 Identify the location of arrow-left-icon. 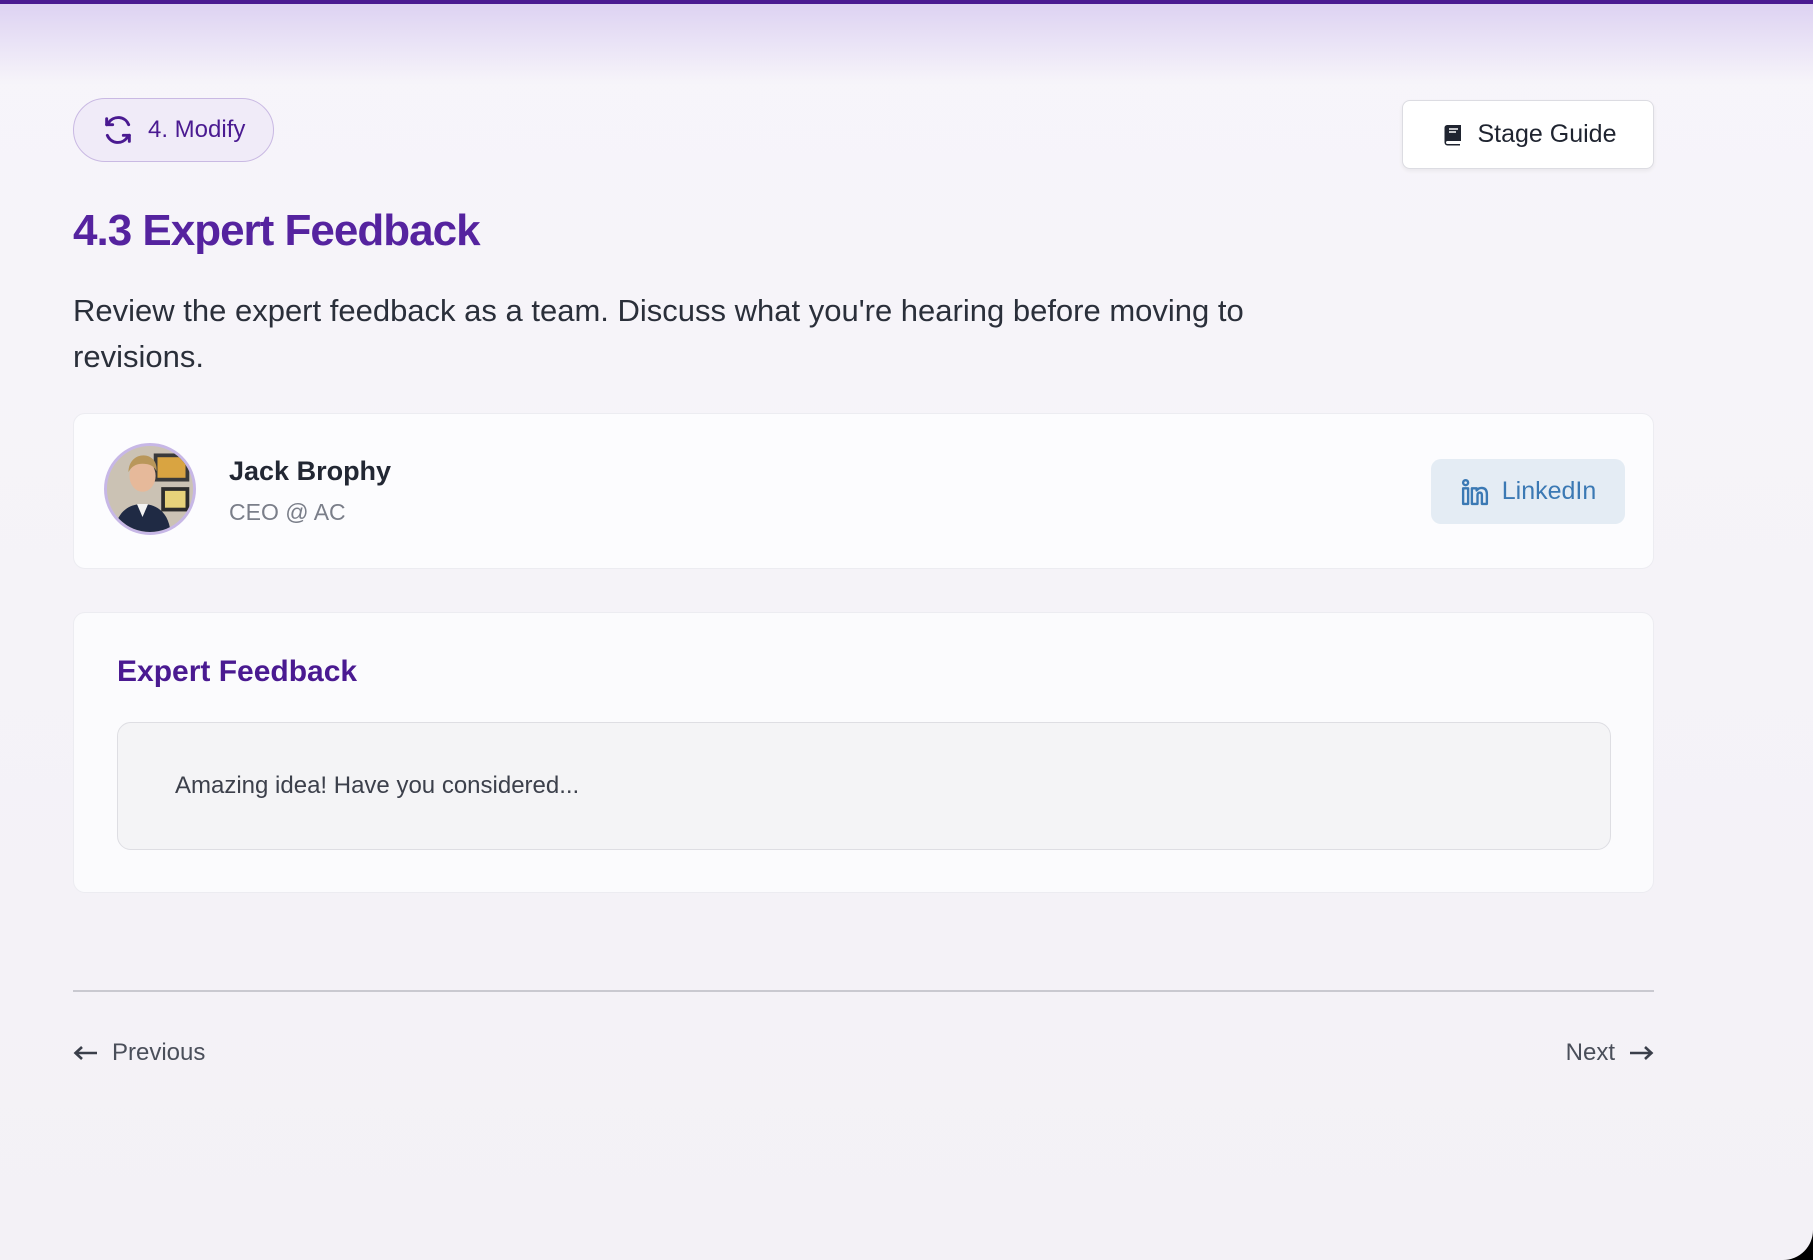
(85, 1053).